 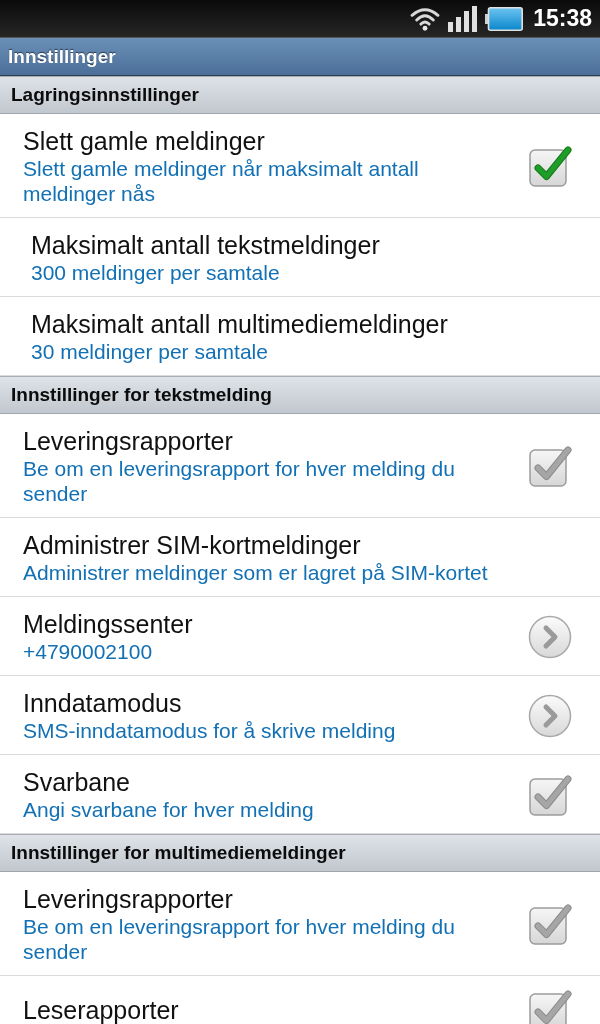 What do you see at coordinates (504, 18) in the screenshot?
I see `battery-icon` at bounding box center [504, 18].